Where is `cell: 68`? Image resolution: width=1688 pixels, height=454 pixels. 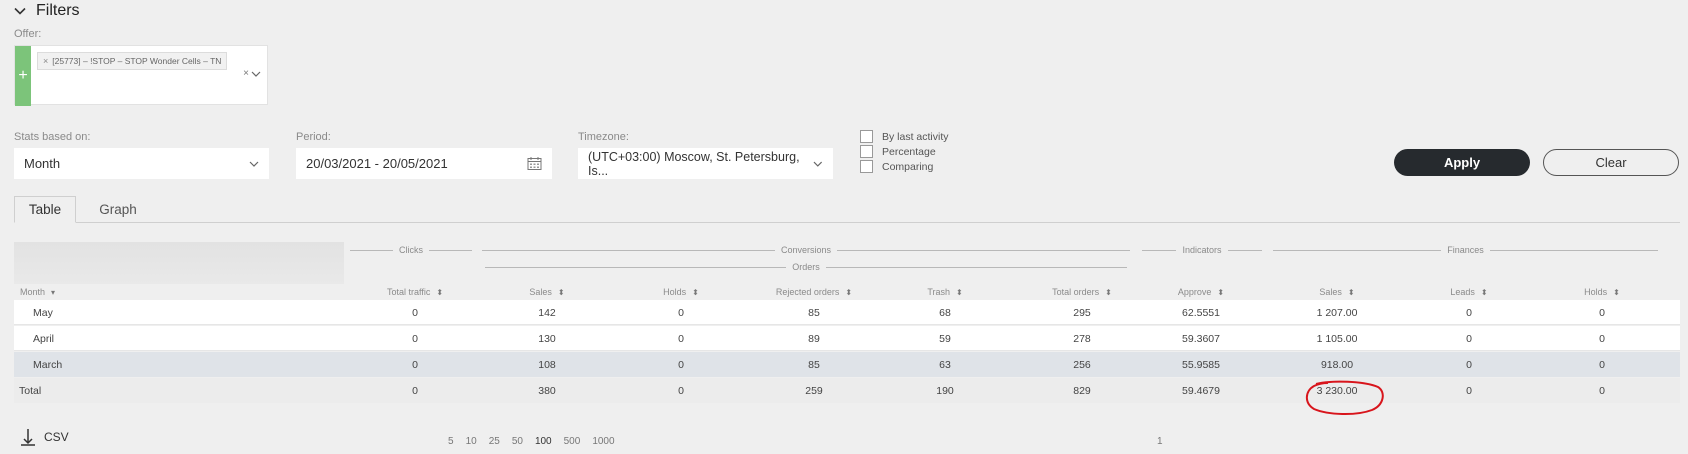 cell: 68 is located at coordinates (945, 312).